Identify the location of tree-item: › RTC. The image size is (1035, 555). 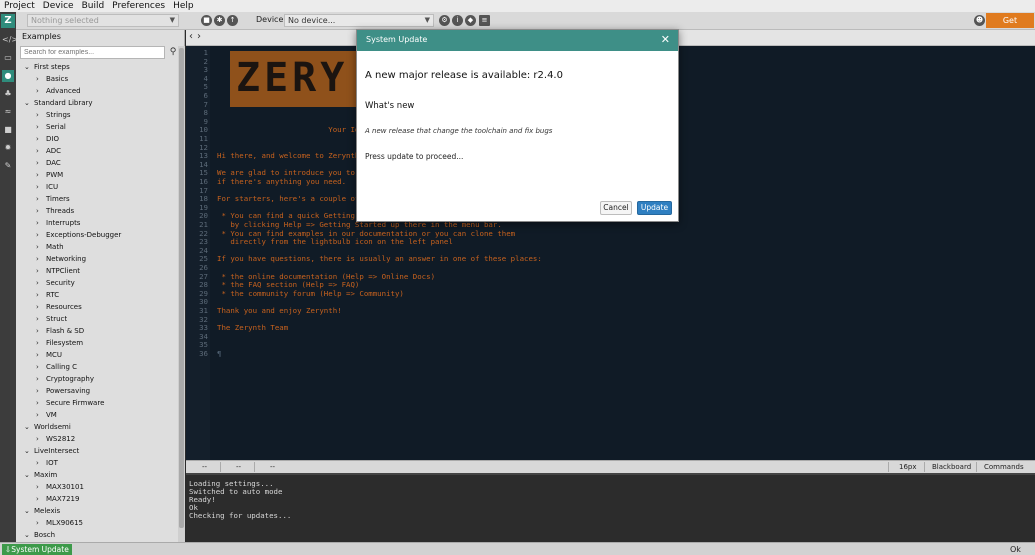
(47, 295).